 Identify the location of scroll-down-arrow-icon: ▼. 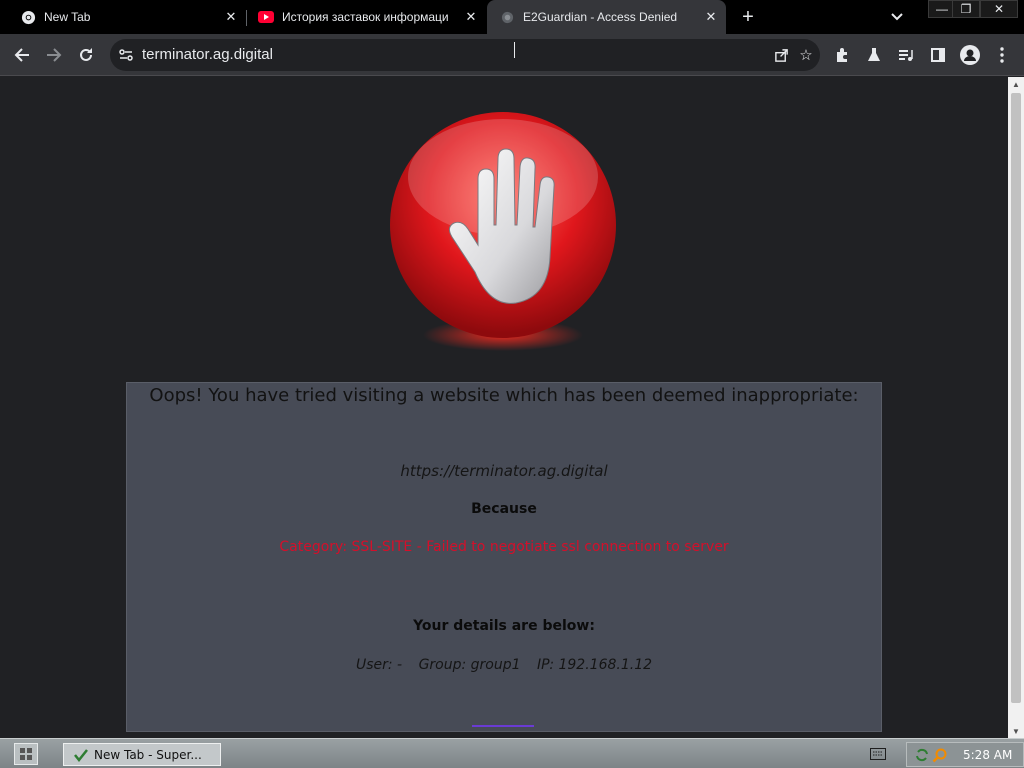
(1016, 731).